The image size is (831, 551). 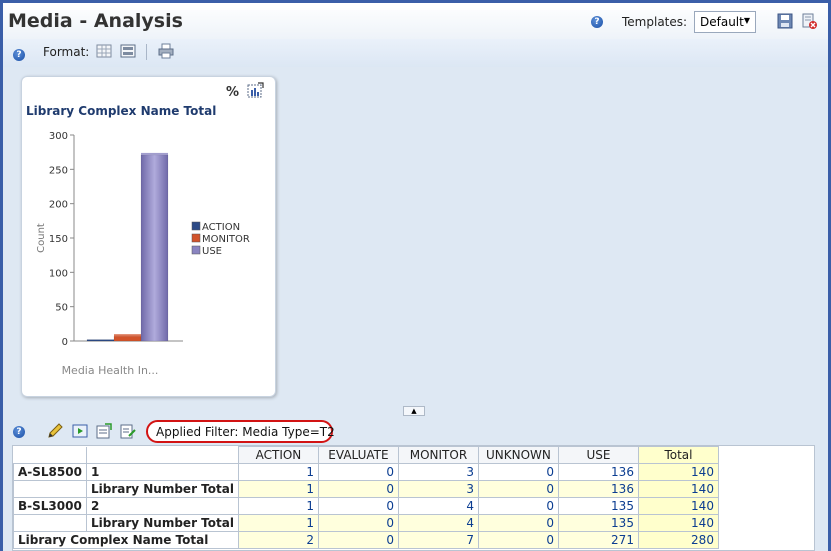 What do you see at coordinates (154, 248) in the screenshot?
I see `bar-use` at bounding box center [154, 248].